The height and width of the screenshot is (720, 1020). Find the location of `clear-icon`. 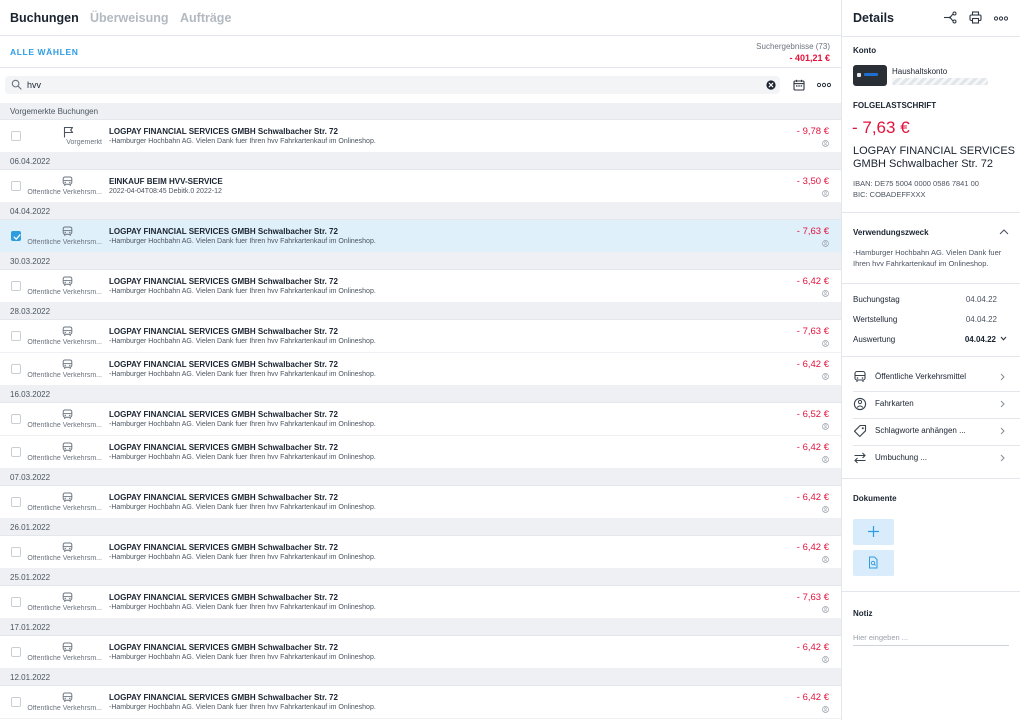

clear-icon is located at coordinates (771, 85).